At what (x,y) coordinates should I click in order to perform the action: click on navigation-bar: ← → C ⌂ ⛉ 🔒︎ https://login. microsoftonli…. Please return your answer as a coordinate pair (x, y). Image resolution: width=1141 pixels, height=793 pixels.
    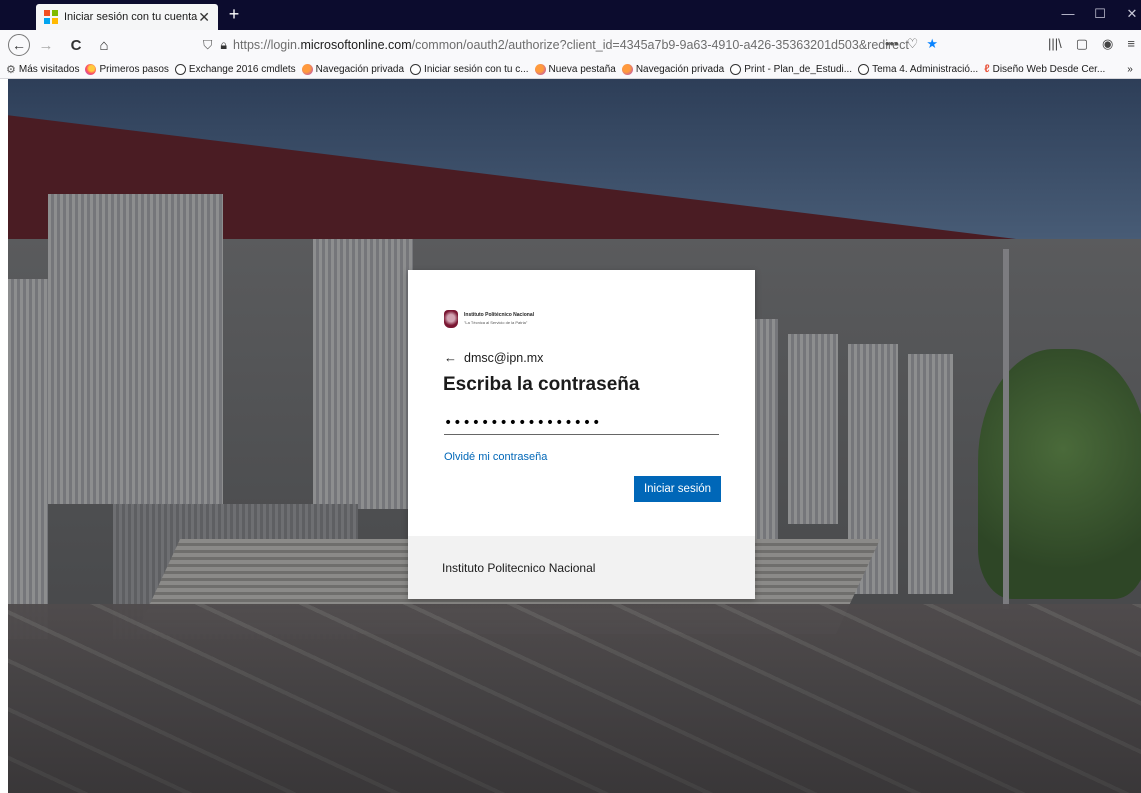
    Looking at the image, I should click on (570, 45).